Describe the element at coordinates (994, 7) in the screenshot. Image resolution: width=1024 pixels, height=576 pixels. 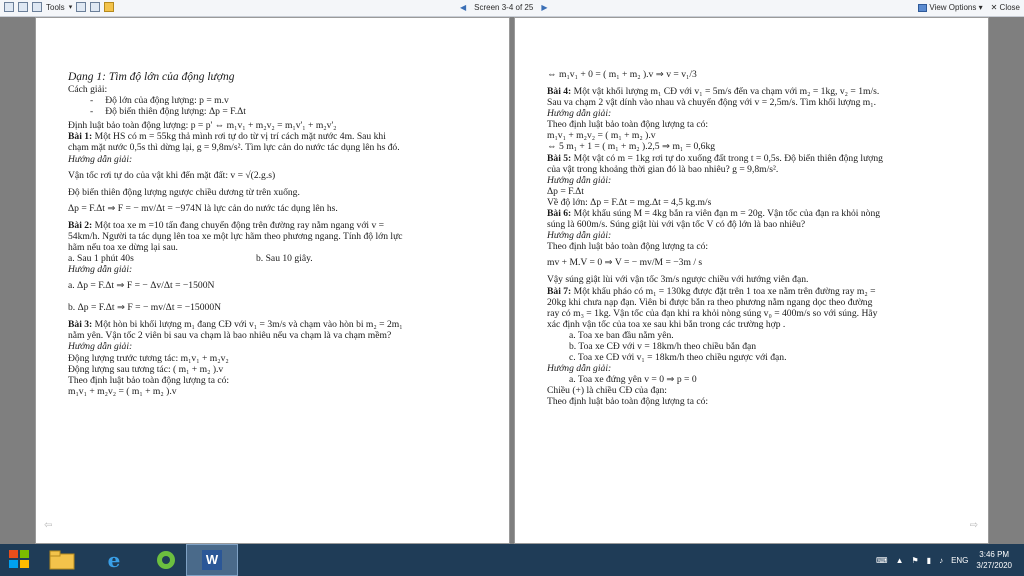
I see `close-icon: ✕` at that location.